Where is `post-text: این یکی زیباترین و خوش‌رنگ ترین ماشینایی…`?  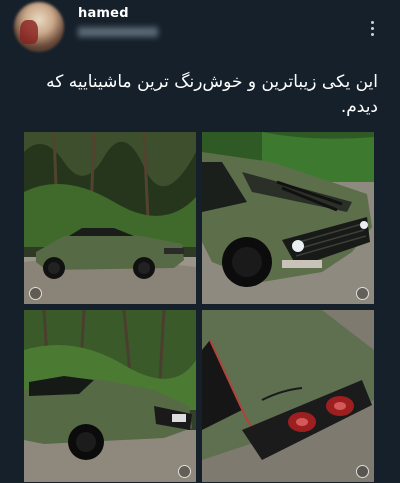 post-text: این یکی زیباترین و خوش‌رنگ ترین ماشینایی… is located at coordinates (212, 94).